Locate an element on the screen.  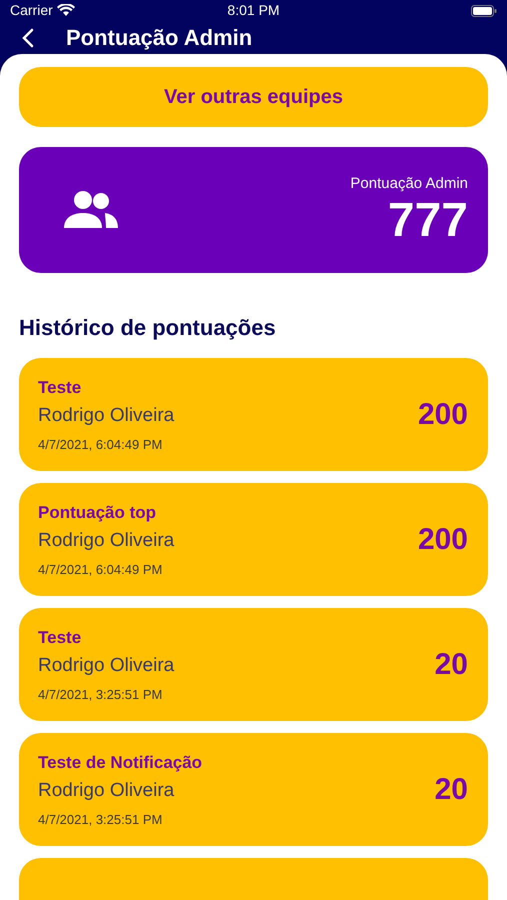
history-card: Teste Rodrigo Oliveira 4/7/2021, 3:25:51 PM 20 is located at coordinates (253, 664).